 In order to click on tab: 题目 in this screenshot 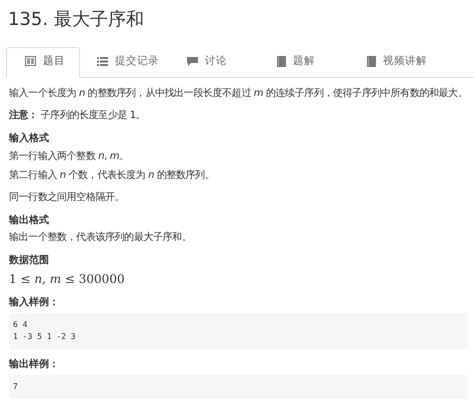, I will do `click(43, 62)`.